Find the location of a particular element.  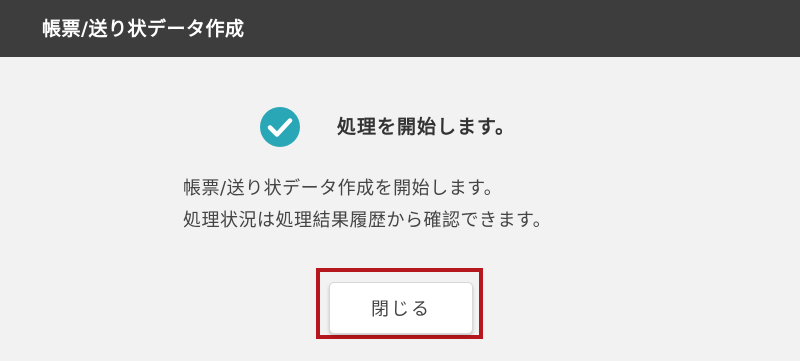

status-message: 処理を開始します。 is located at coordinates (426, 127).